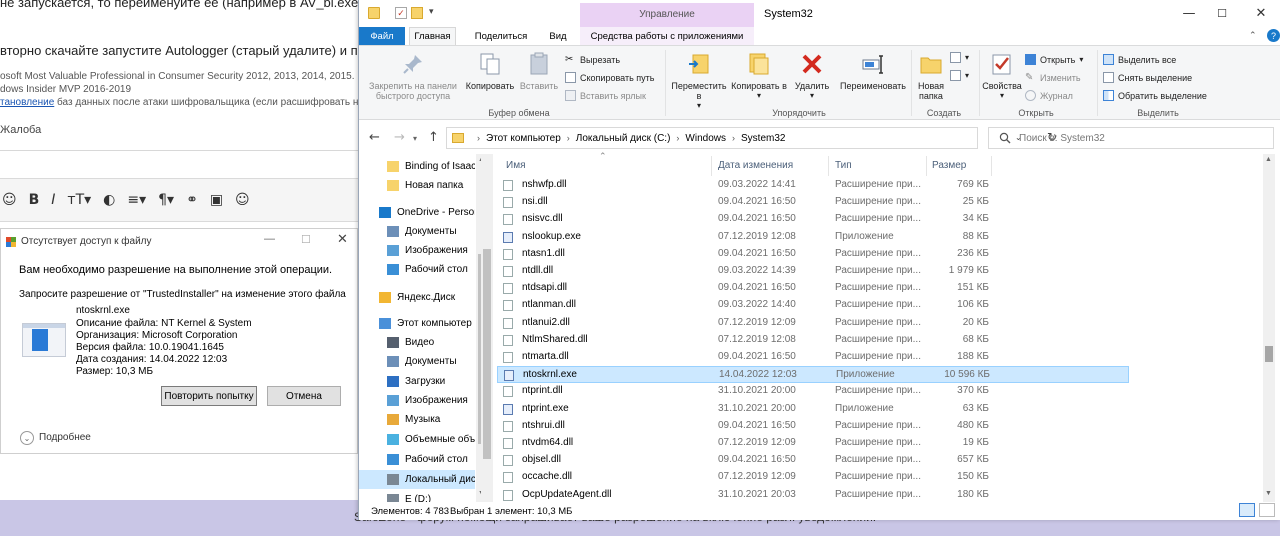 This screenshot has height=536, width=1280. What do you see at coordinates (20, 130) in the screenshot?
I see `complaint-link: Жалоба` at bounding box center [20, 130].